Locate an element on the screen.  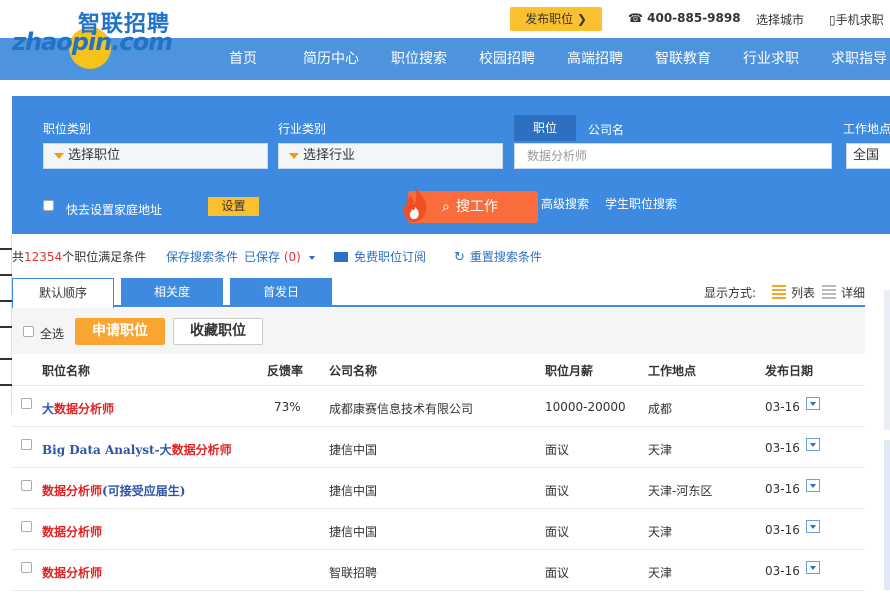
search-jobs-button: ⌕ 搜工作 is located at coordinates (470, 205).